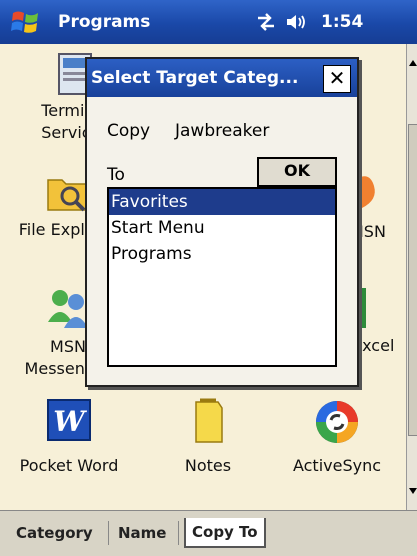 The image size is (417, 556). Describe the element at coordinates (337, 79) in the screenshot. I see `close-icon: ✕` at that location.